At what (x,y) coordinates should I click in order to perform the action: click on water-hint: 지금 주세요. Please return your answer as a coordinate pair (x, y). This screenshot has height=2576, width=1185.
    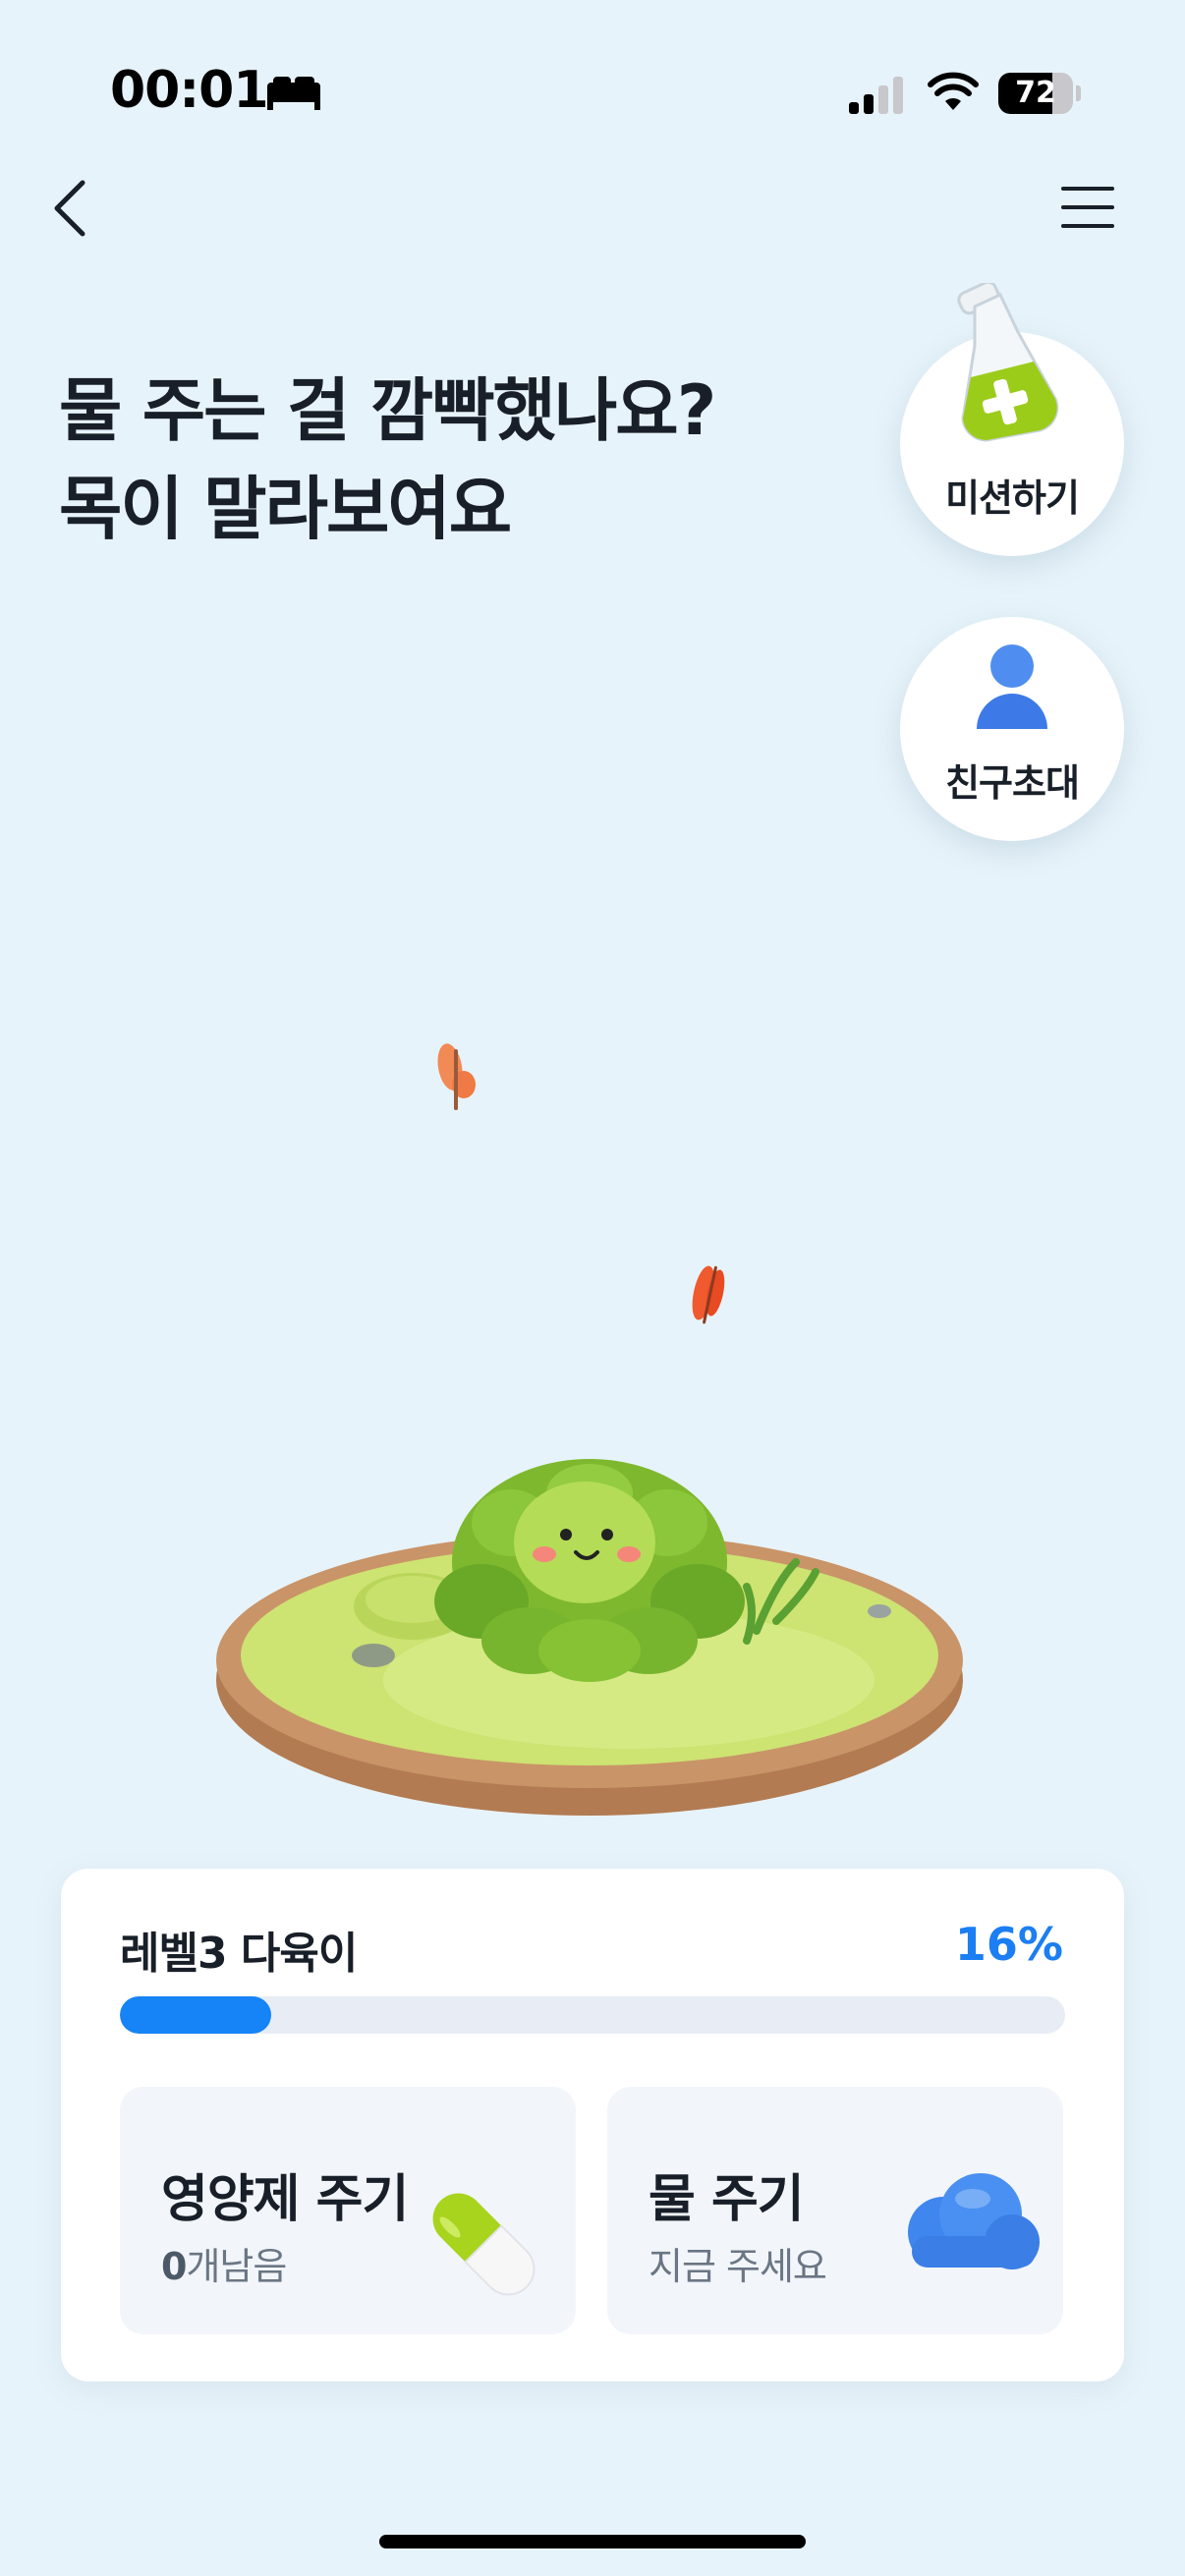
    Looking at the image, I should click on (738, 2266).